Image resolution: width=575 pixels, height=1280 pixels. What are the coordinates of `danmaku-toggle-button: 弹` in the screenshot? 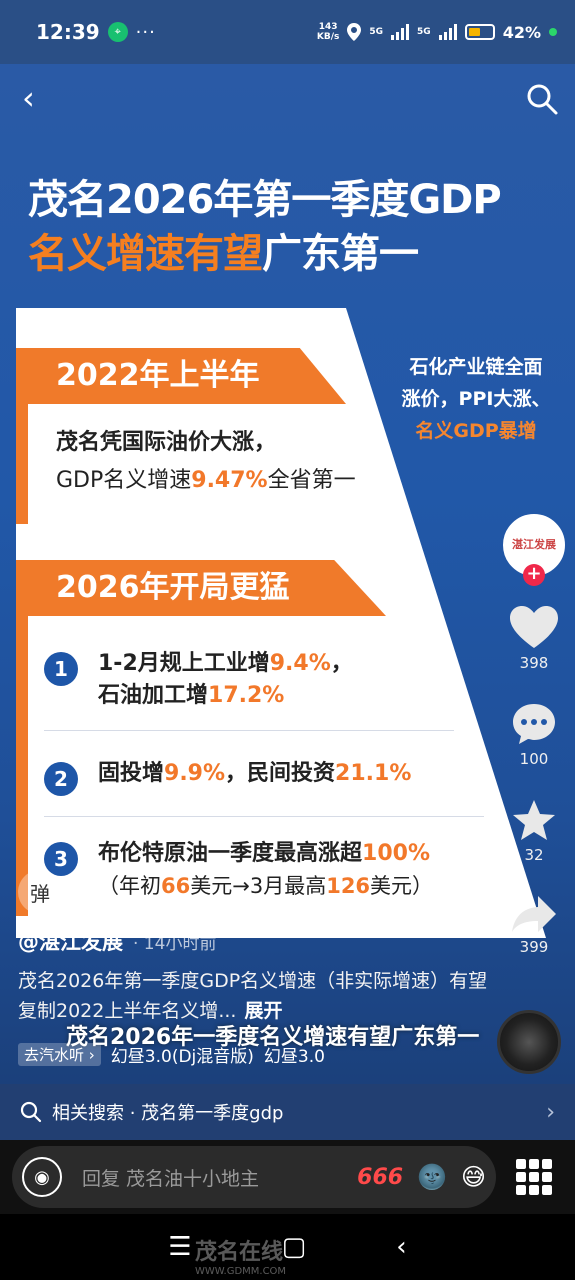 It's located at (40, 892).